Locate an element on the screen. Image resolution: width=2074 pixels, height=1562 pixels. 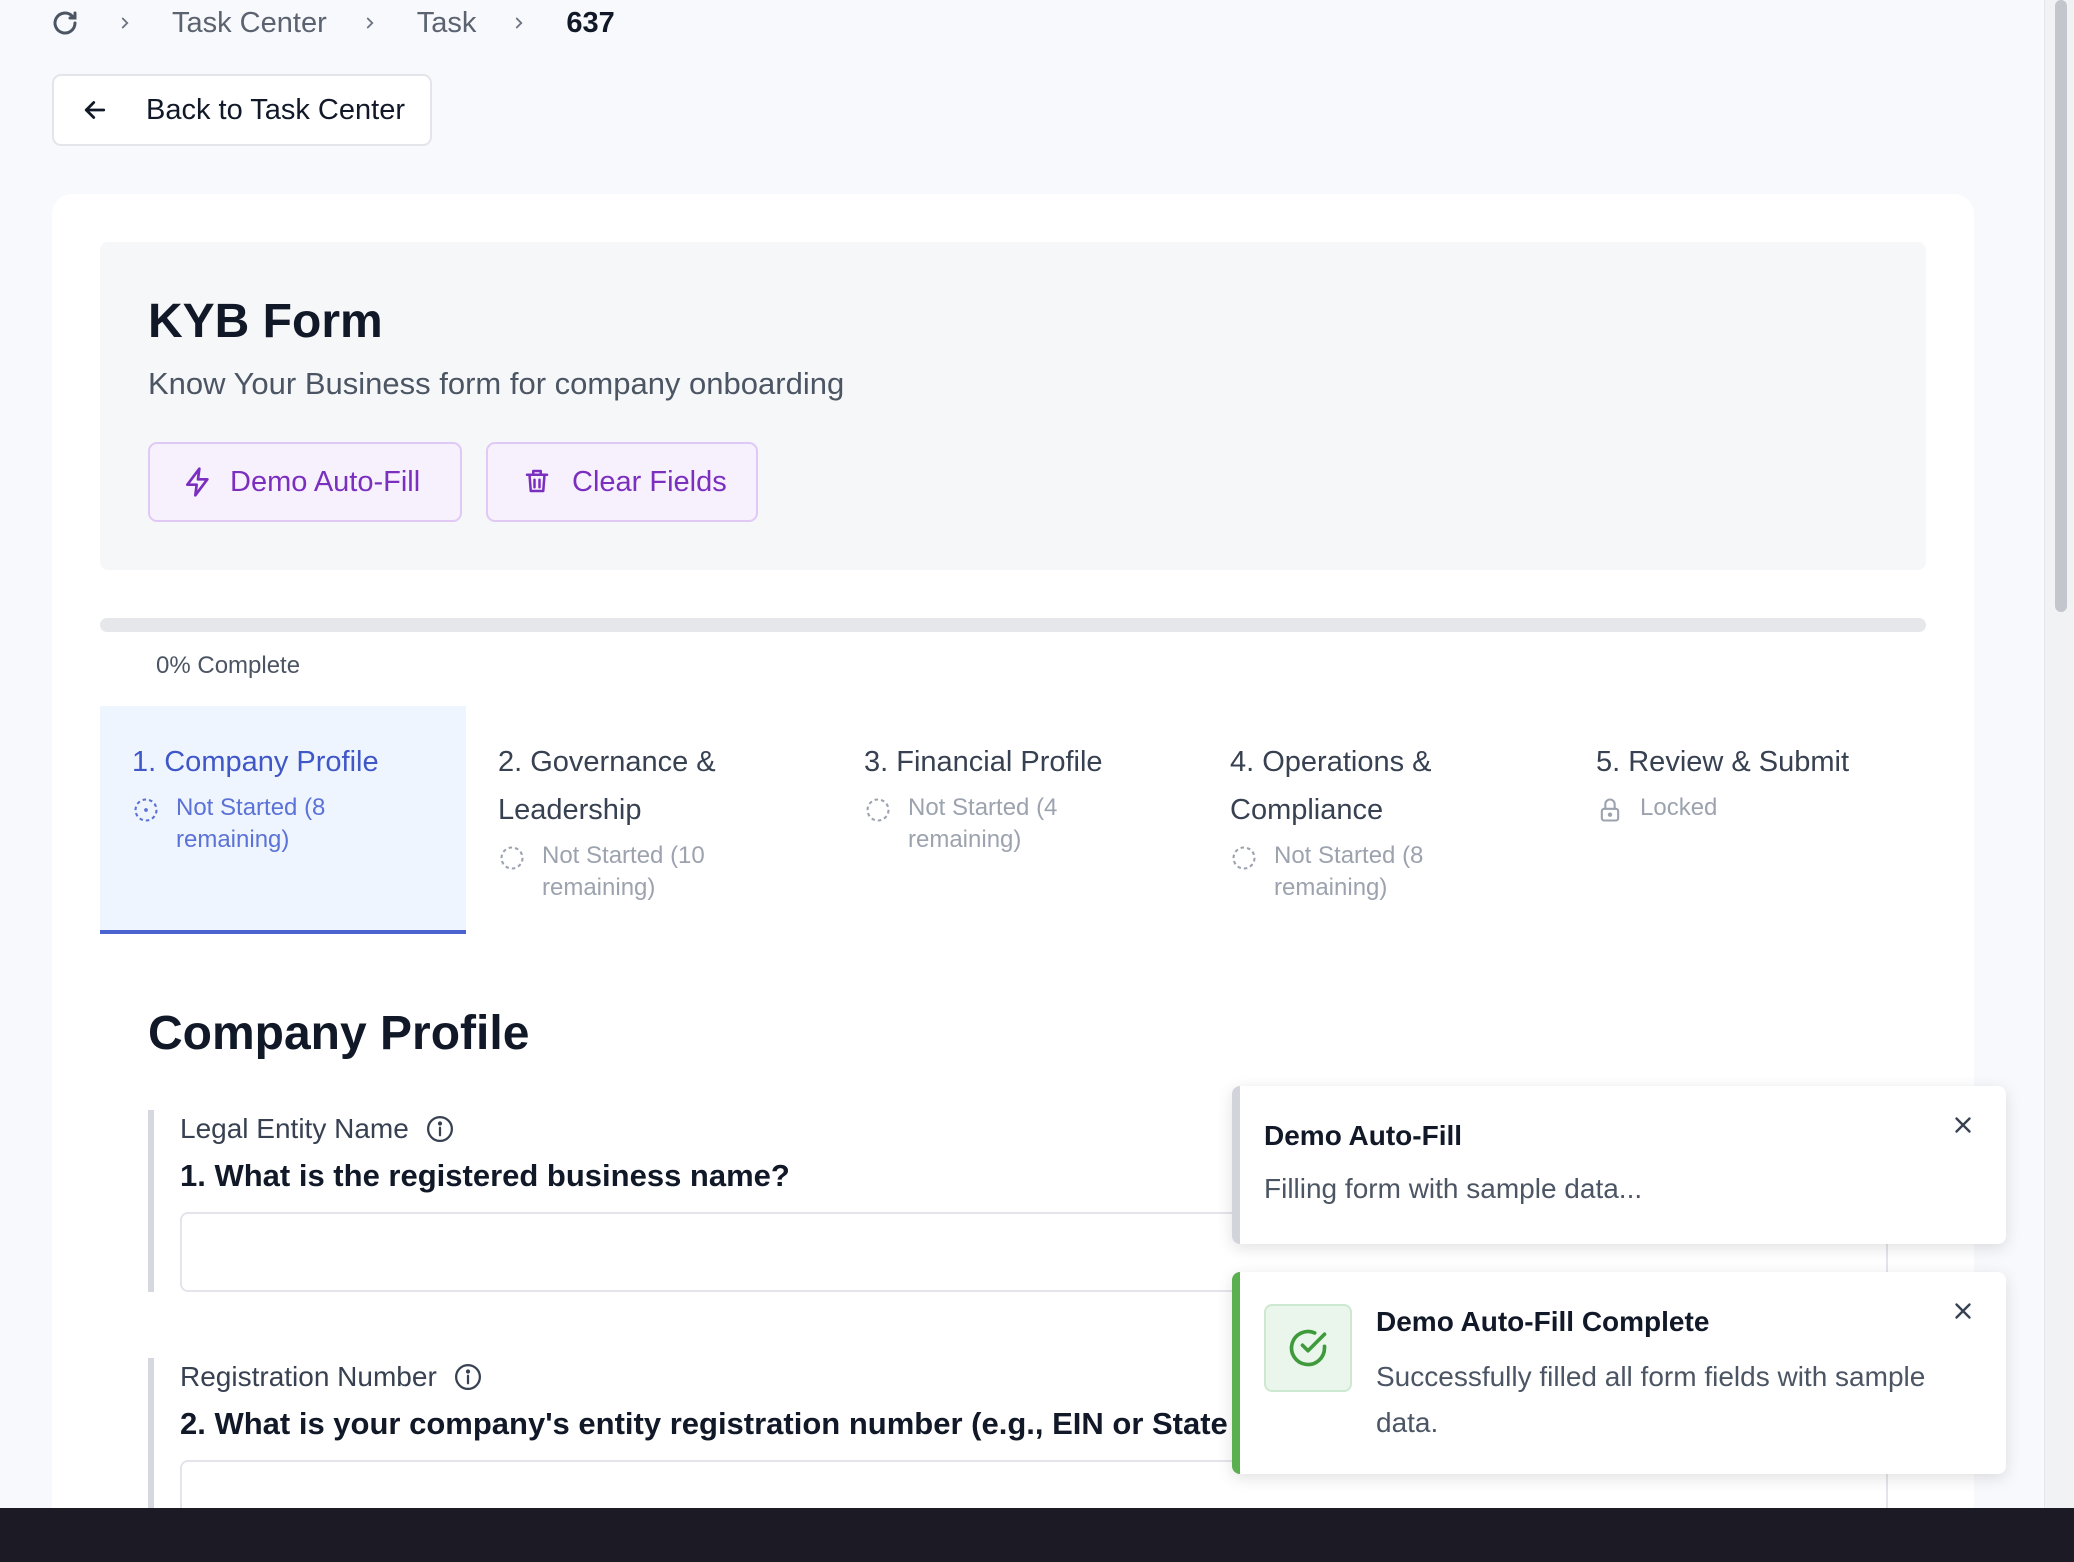
in-progress-circle-icon is located at coordinates (146, 810).